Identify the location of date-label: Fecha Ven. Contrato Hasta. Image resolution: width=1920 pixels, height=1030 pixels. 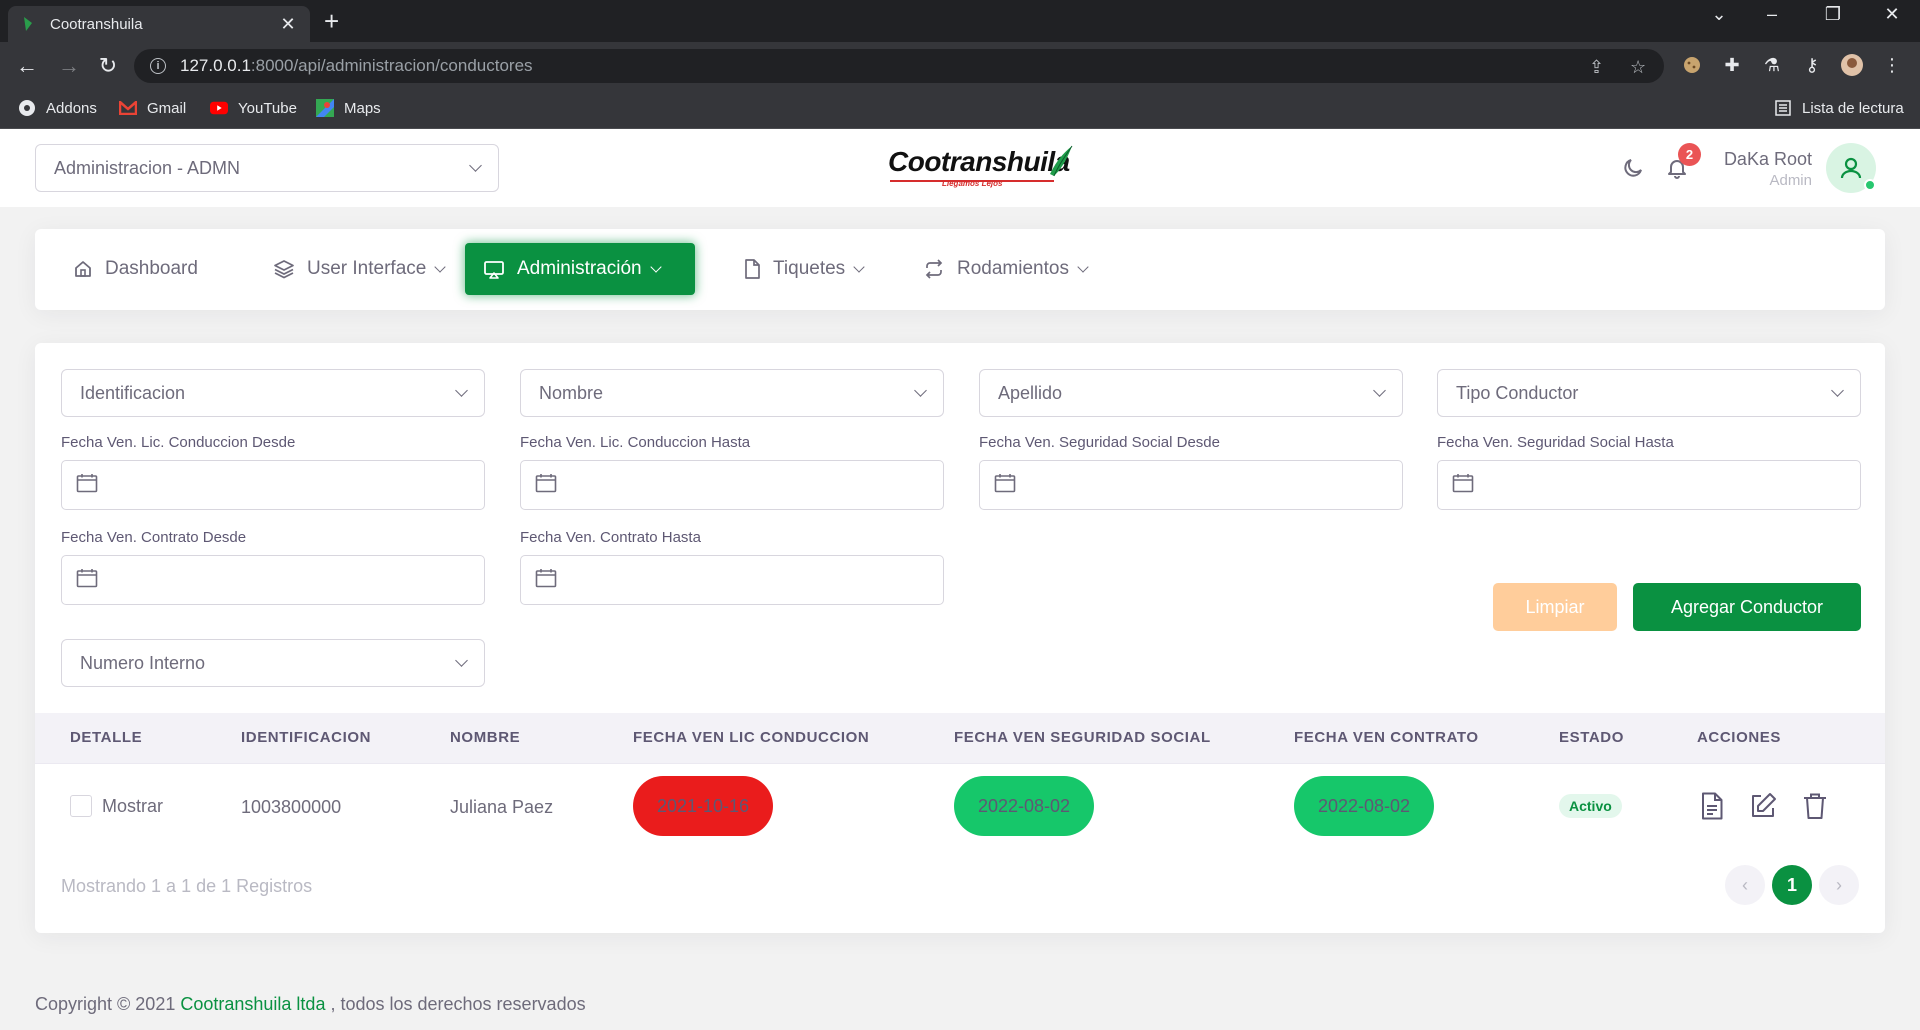
(610, 537).